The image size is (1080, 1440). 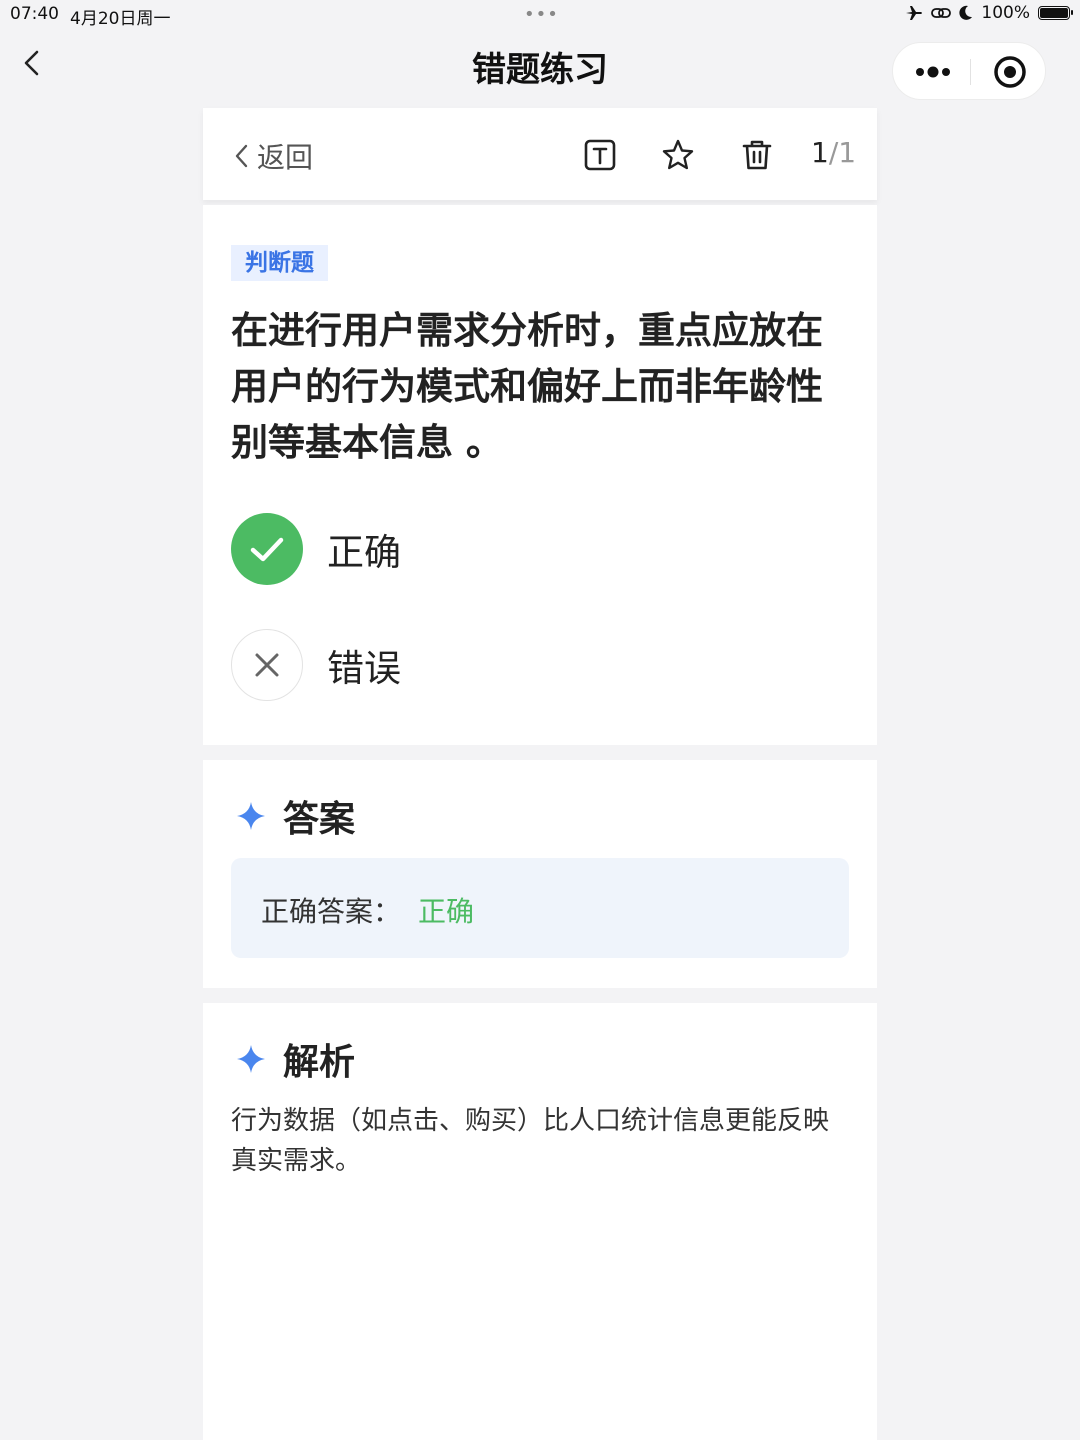 I want to click on option-label: 错误, so click(x=364, y=668).